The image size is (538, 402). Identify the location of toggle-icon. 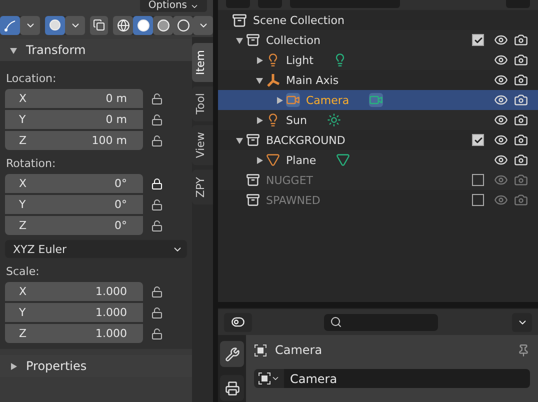
(238, 322).